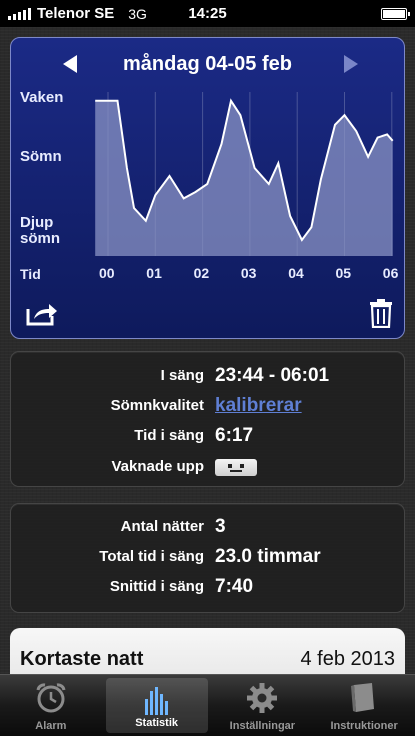 This screenshot has height=736, width=415. What do you see at coordinates (248, 273) in the screenshot?
I see `x-tick-label: 03` at bounding box center [248, 273].